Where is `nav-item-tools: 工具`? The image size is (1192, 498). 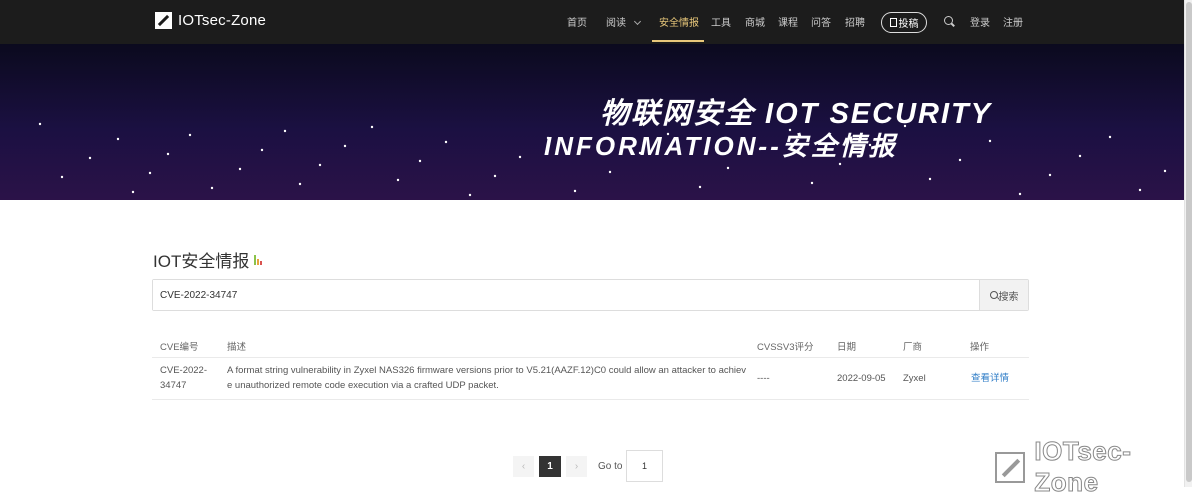
nav-item-tools: 工具 is located at coordinates (721, 21).